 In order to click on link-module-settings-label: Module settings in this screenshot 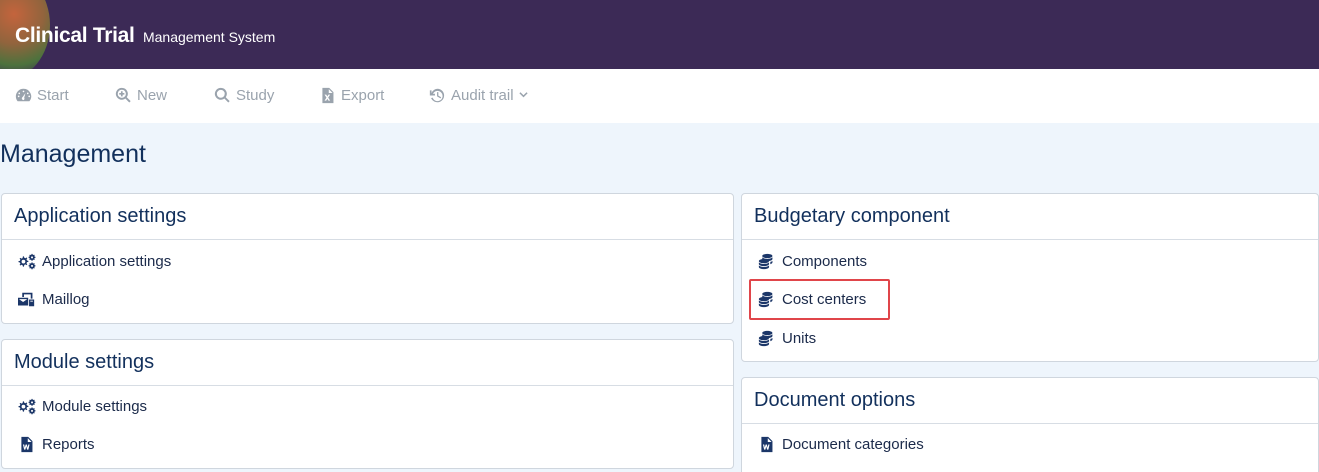, I will do `click(95, 406)`.